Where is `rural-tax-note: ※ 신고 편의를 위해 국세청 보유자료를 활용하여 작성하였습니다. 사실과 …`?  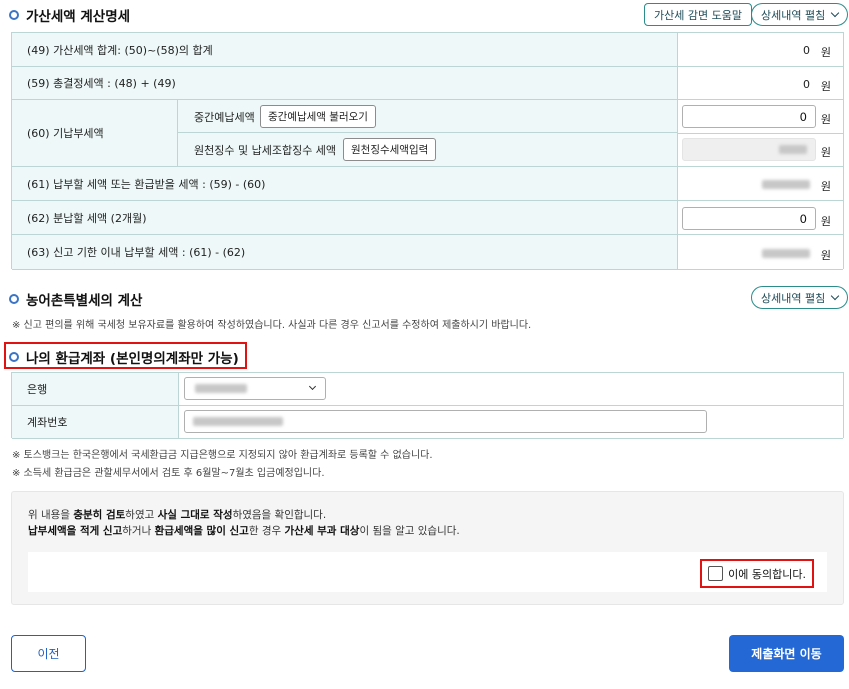
rural-tax-note: ※ 신고 편의를 위해 국세청 보유자료를 활용하여 작성하였습니다. 사실과 … is located at coordinates (272, 325).